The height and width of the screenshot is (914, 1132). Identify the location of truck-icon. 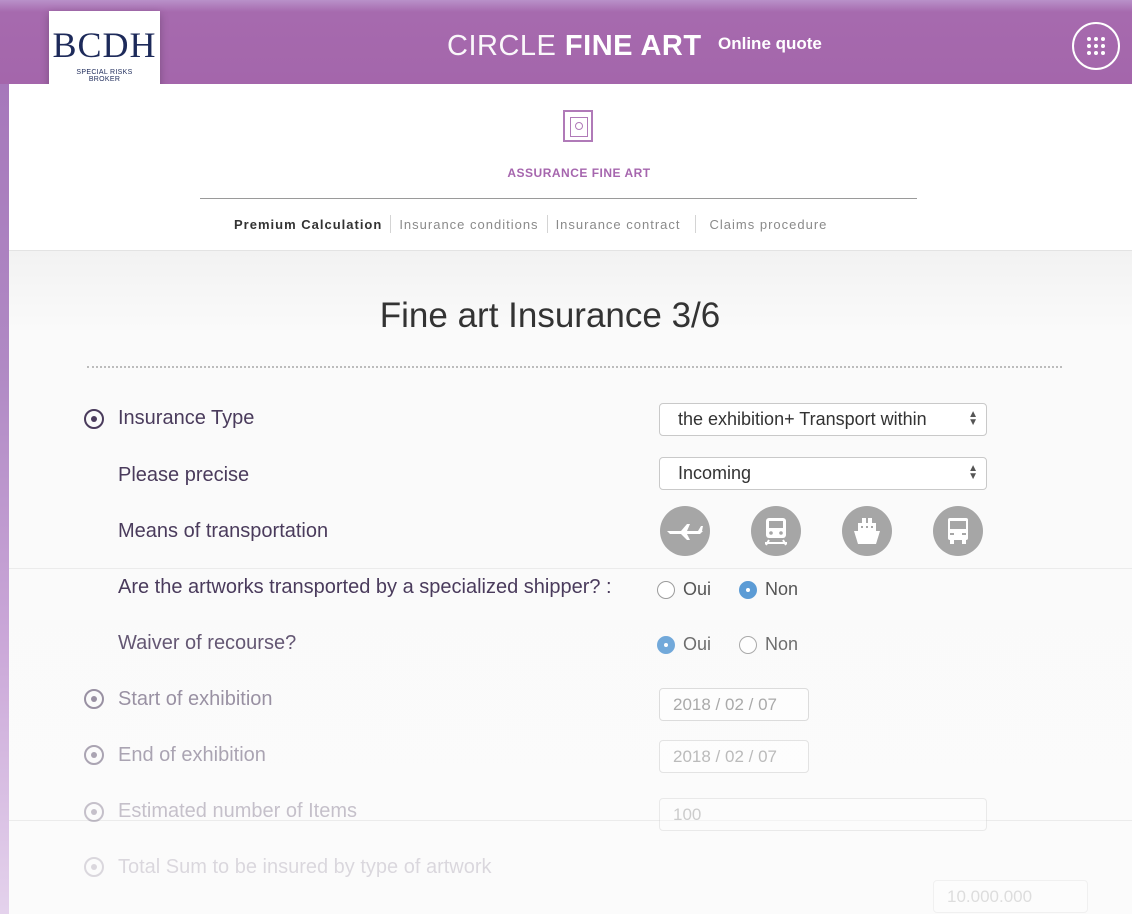
(958, 531).